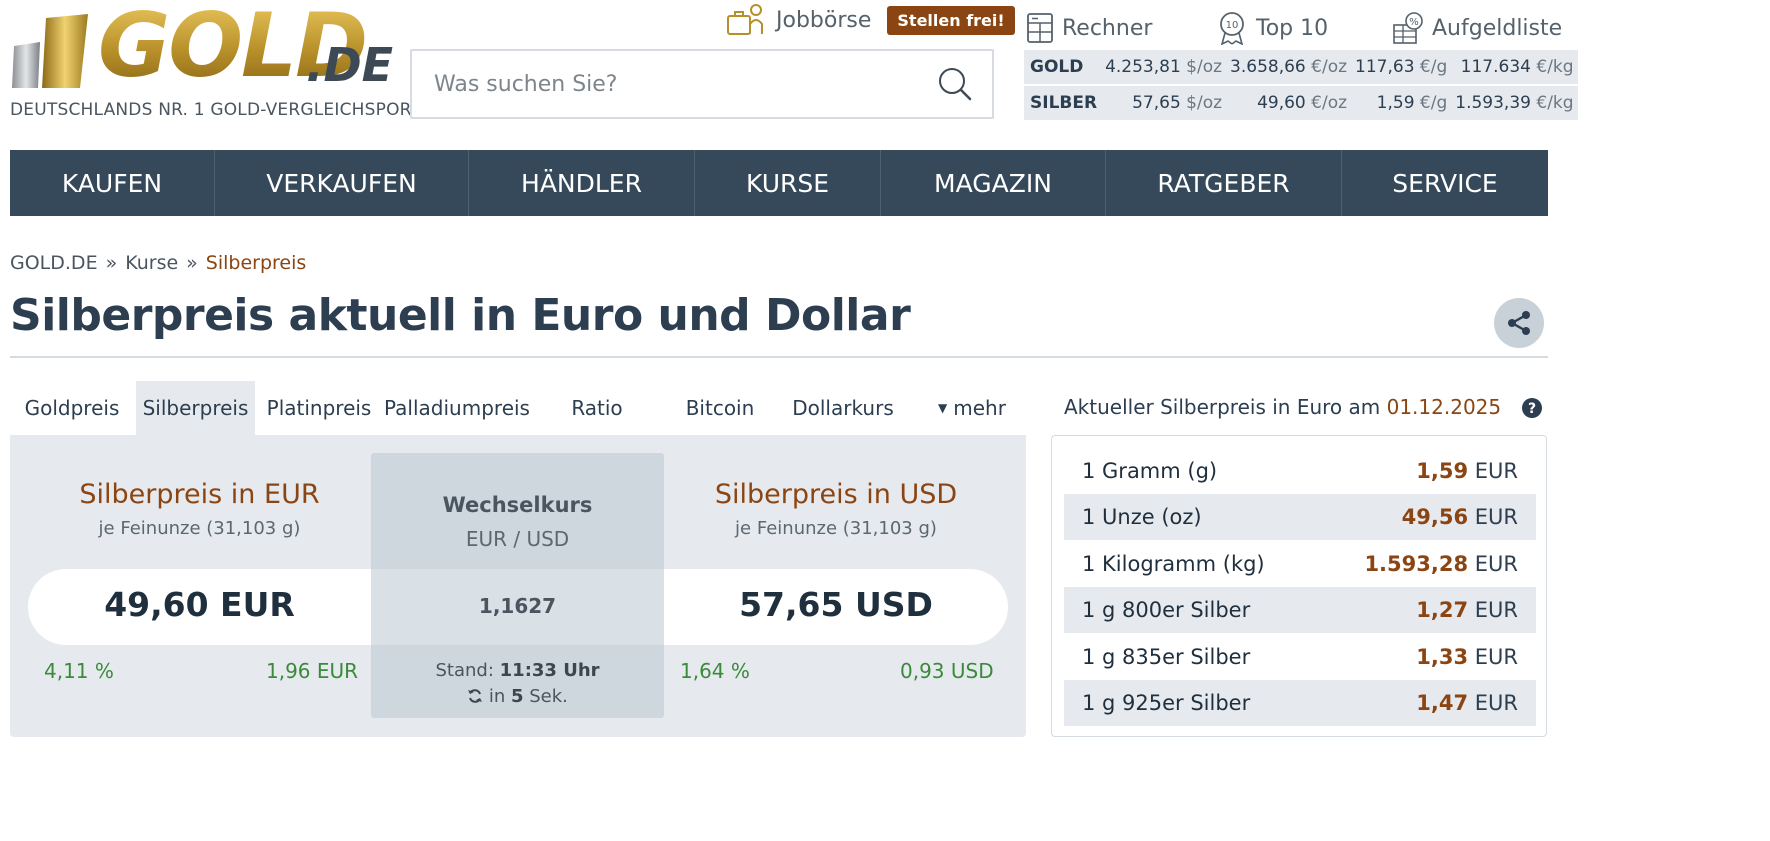  I want to click on rechner-link: Rechner, so click(1089, 28).